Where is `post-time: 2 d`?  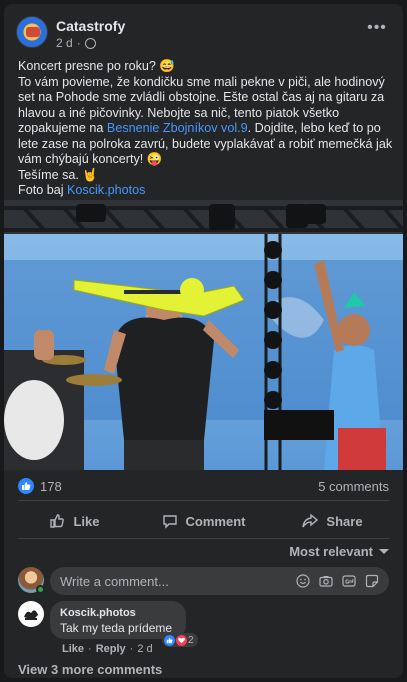 post-time: 2 d is located at coordinates (64, 43).